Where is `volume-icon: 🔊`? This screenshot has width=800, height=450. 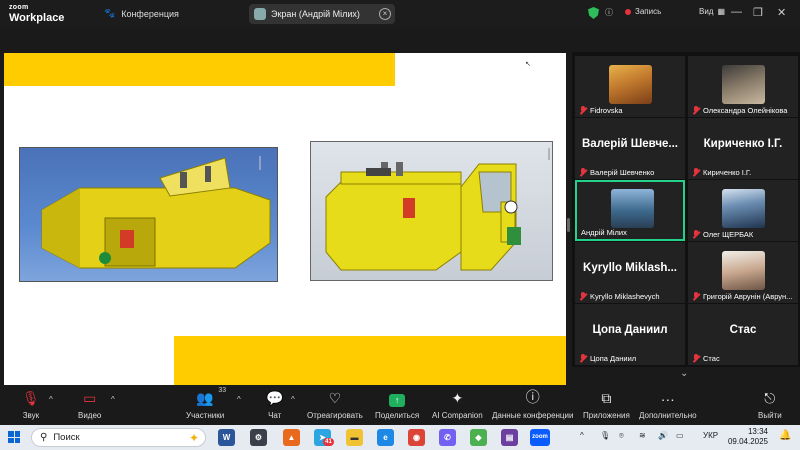
volume-icon: 🔊 is located at coordinates (663, 435).